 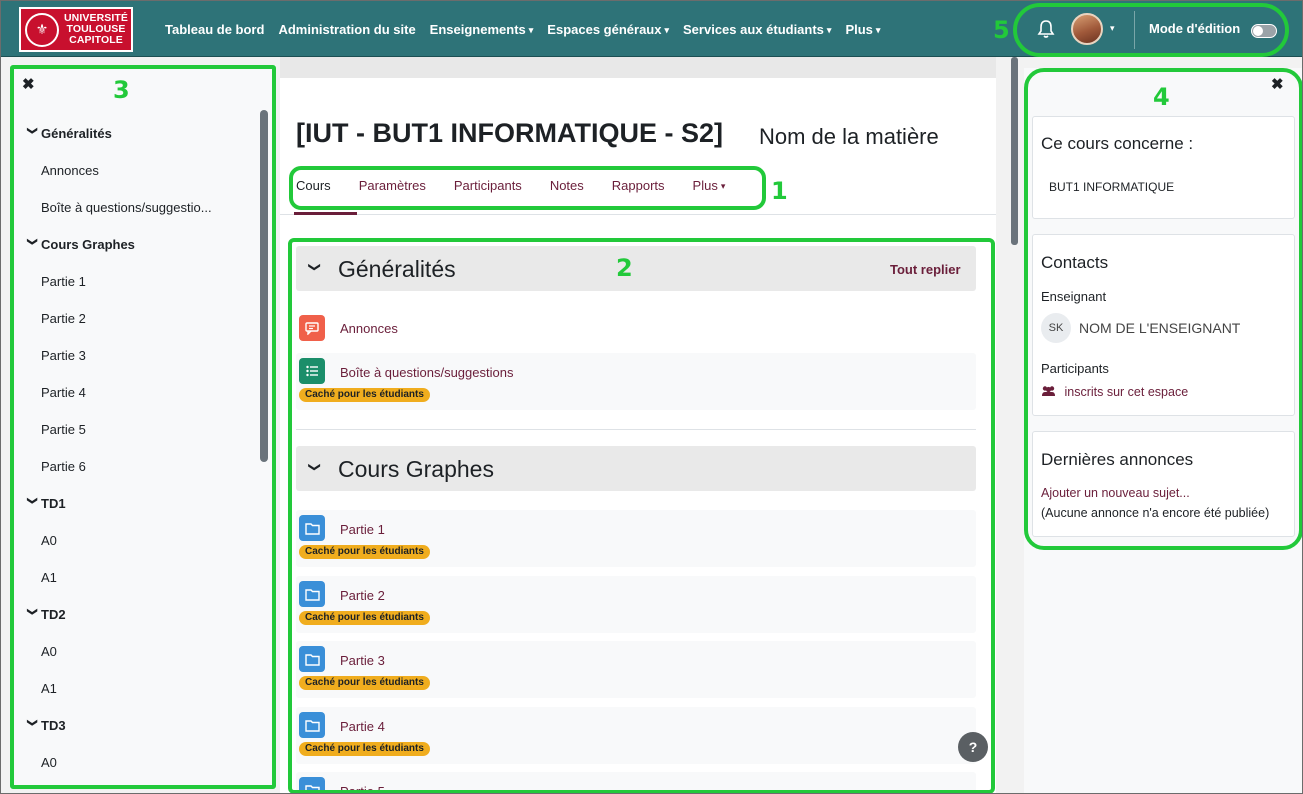 I want to click on activity-row: Annonces, so click(x=636, y=328).